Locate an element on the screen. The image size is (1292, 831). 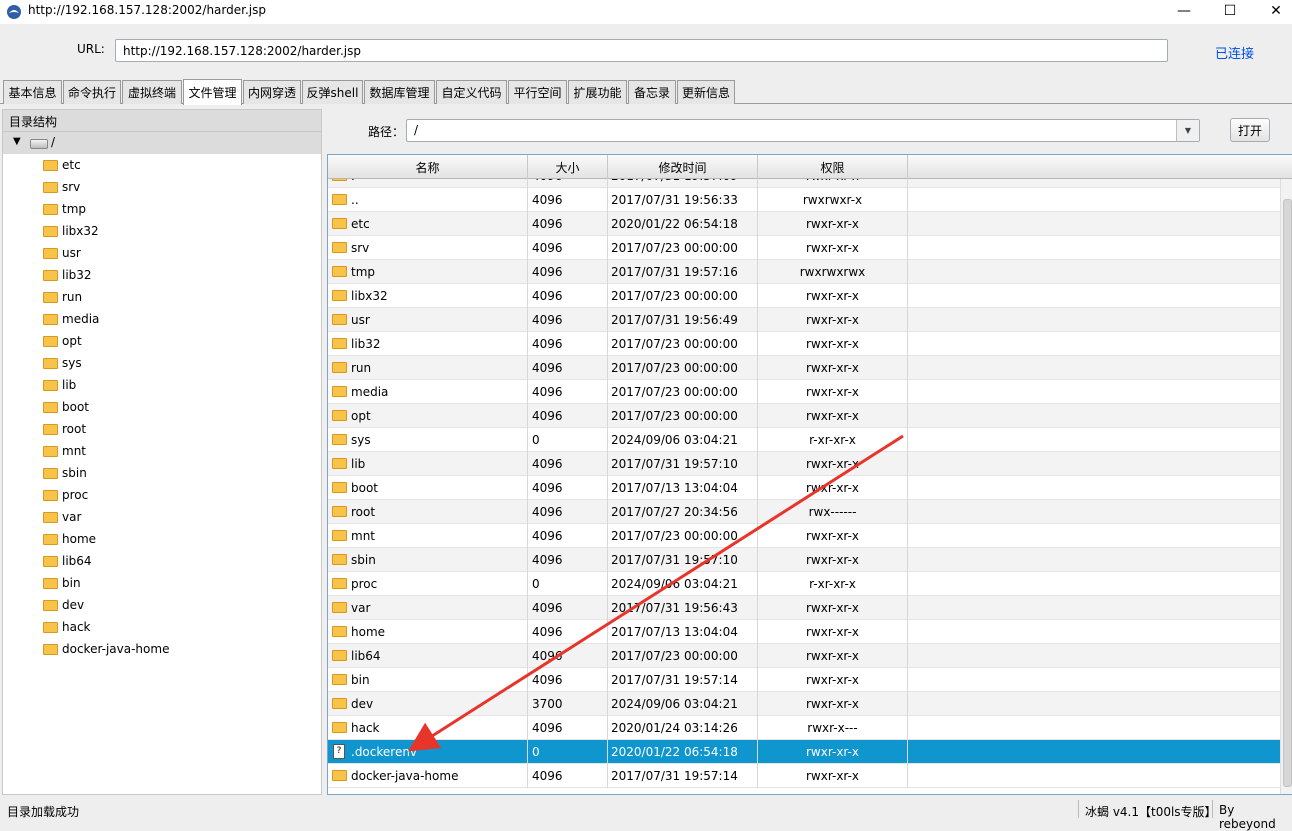
table-row: root 4096 2017/07/27 20:34:56 rwx------ is located at coordinates (804, 512).